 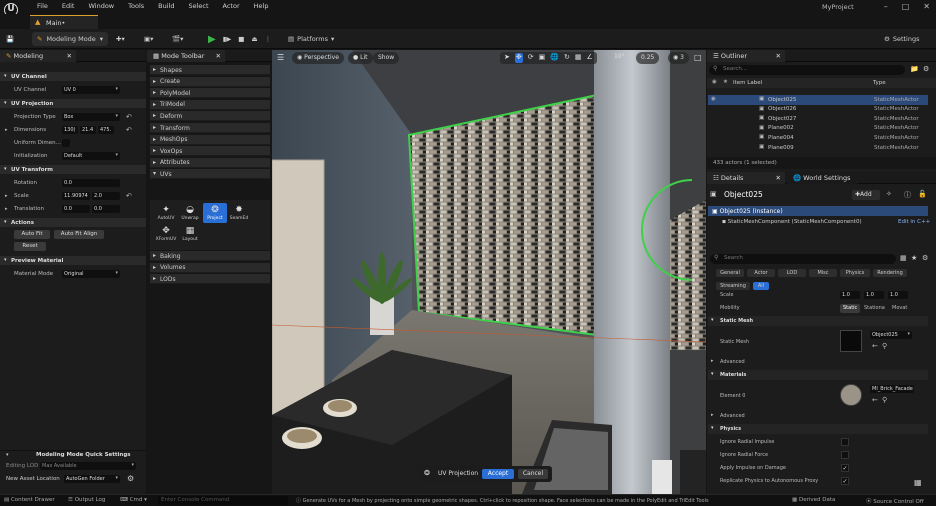 I want to click on filter-streaming: Streaming, so click(x=733, y=286).